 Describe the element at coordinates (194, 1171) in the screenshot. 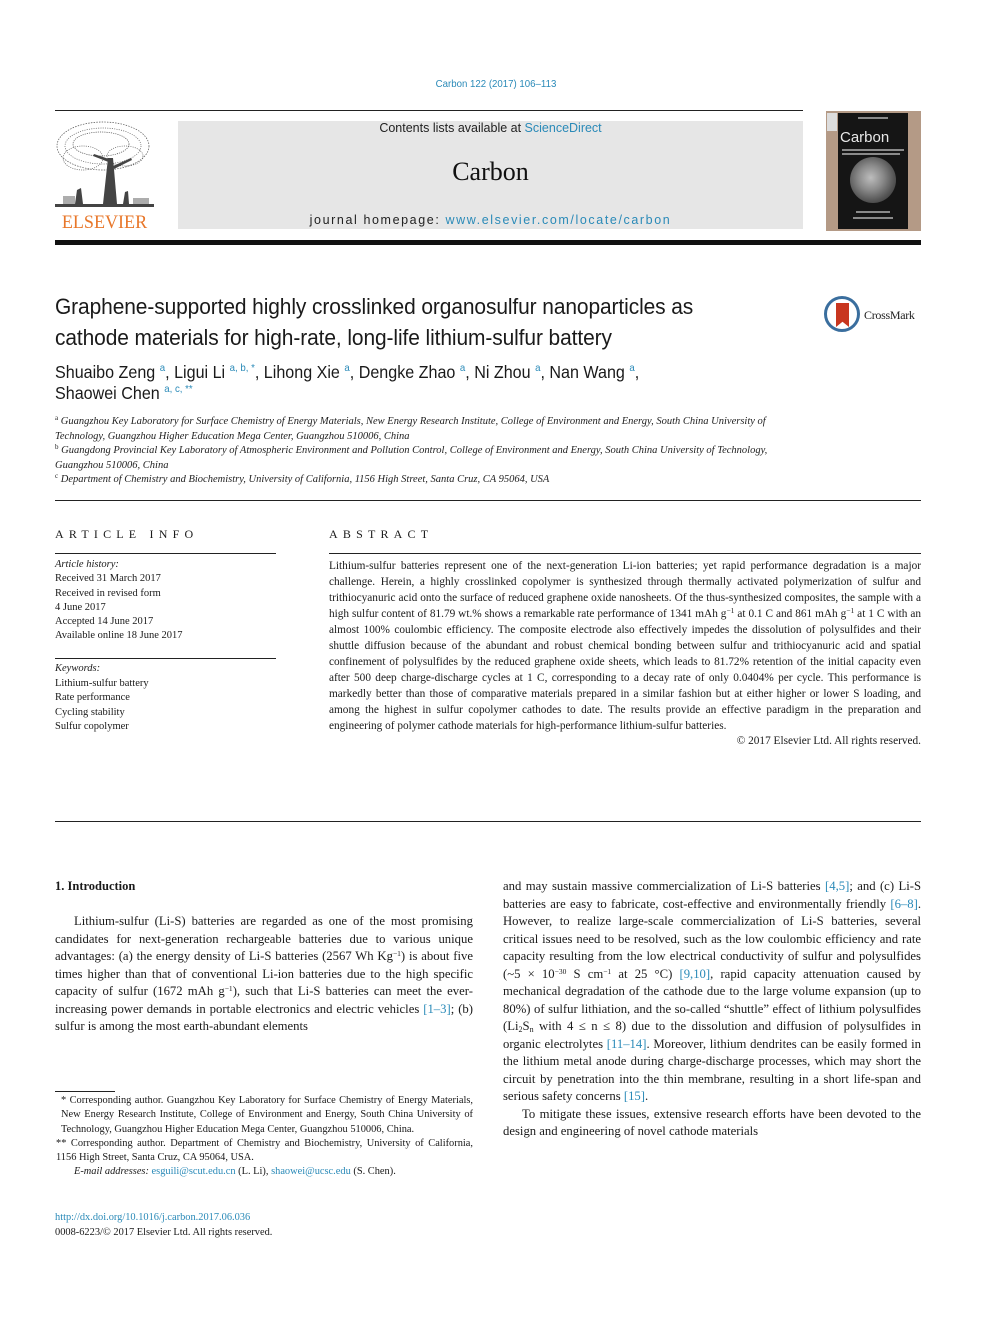

I see `email-link-li: esguili@scut.edu.cn` at that location.